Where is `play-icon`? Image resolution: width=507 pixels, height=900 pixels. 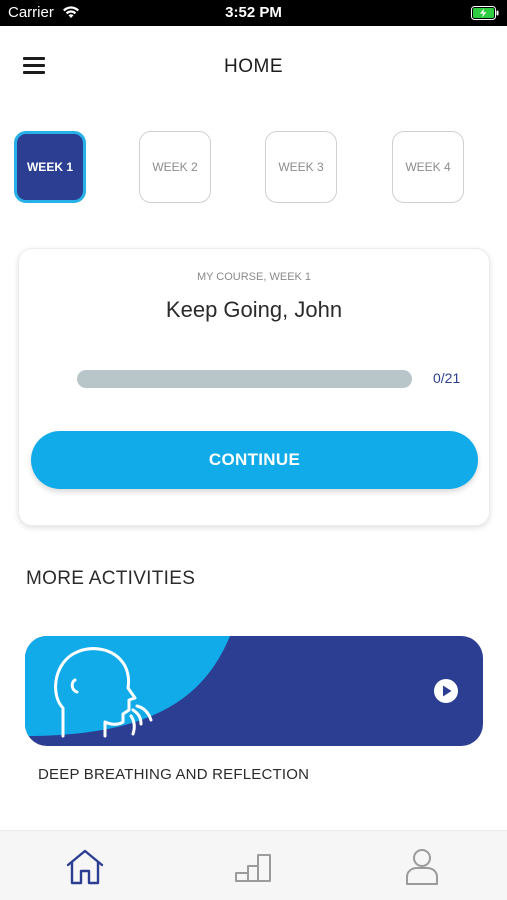 play-icon is located at coordinates (446, 691).